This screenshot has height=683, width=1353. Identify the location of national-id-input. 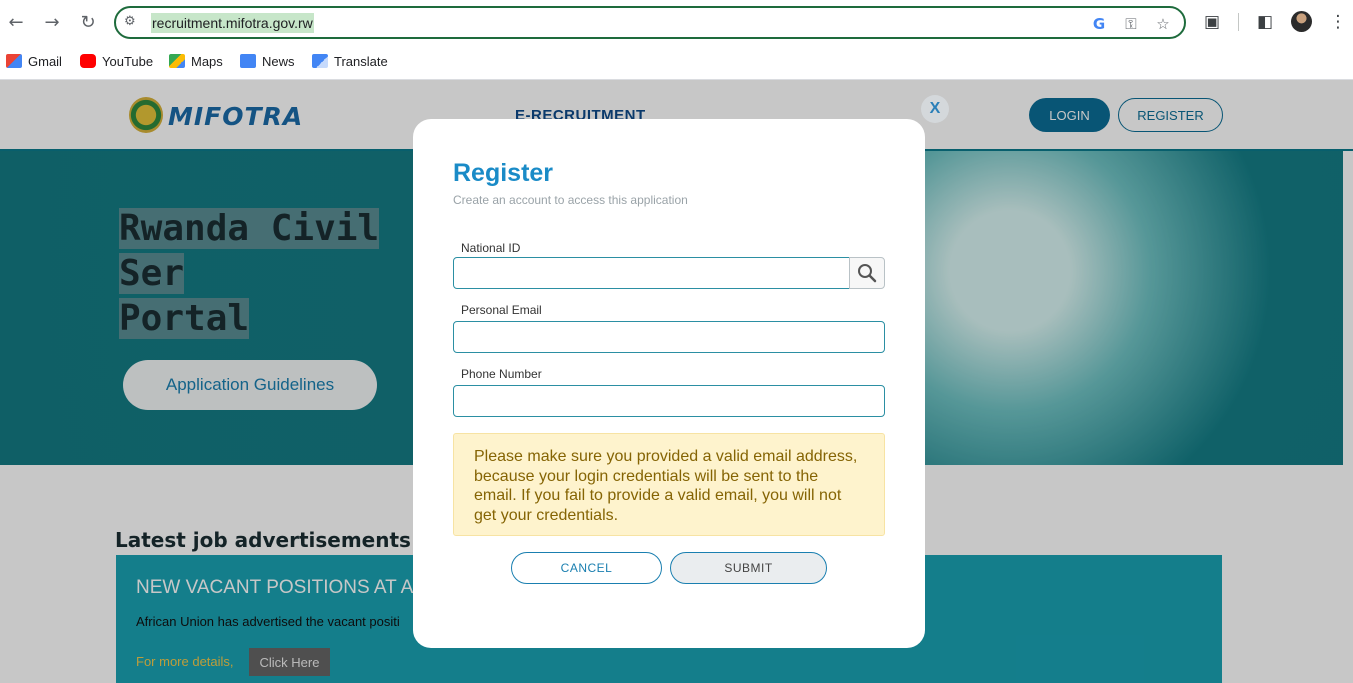
(651, 273).